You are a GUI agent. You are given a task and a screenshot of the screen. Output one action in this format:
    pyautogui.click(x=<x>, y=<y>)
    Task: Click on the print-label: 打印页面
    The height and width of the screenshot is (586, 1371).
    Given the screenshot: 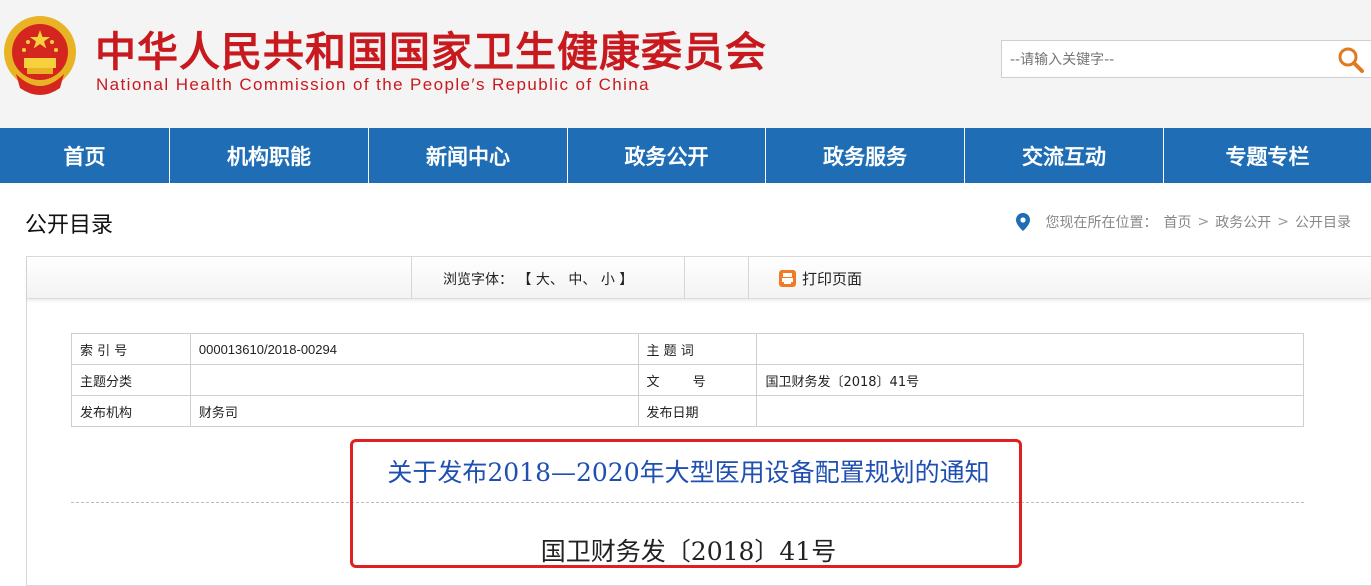 What is the action you would take?
    pyautogui.click(x=832, y=279)
    